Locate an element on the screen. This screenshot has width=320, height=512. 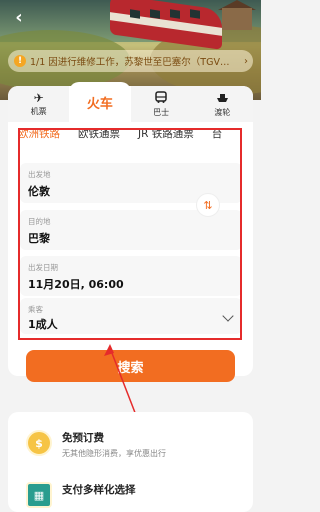
rail-product-tabs: 欧洲铁路 欧铁通票 JR 铁路通票 台 is located at coordinates (135, 137).